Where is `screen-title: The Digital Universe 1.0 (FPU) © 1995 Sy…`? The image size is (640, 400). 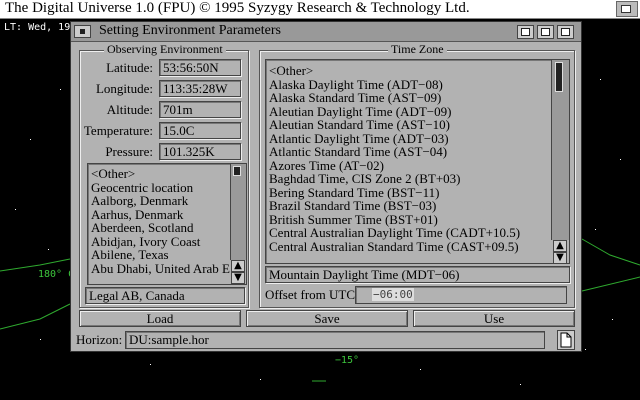 screen-title: The Digital Universe 1.0 (FPU) © 1995 Sy… is located at coordinates (237, 8).